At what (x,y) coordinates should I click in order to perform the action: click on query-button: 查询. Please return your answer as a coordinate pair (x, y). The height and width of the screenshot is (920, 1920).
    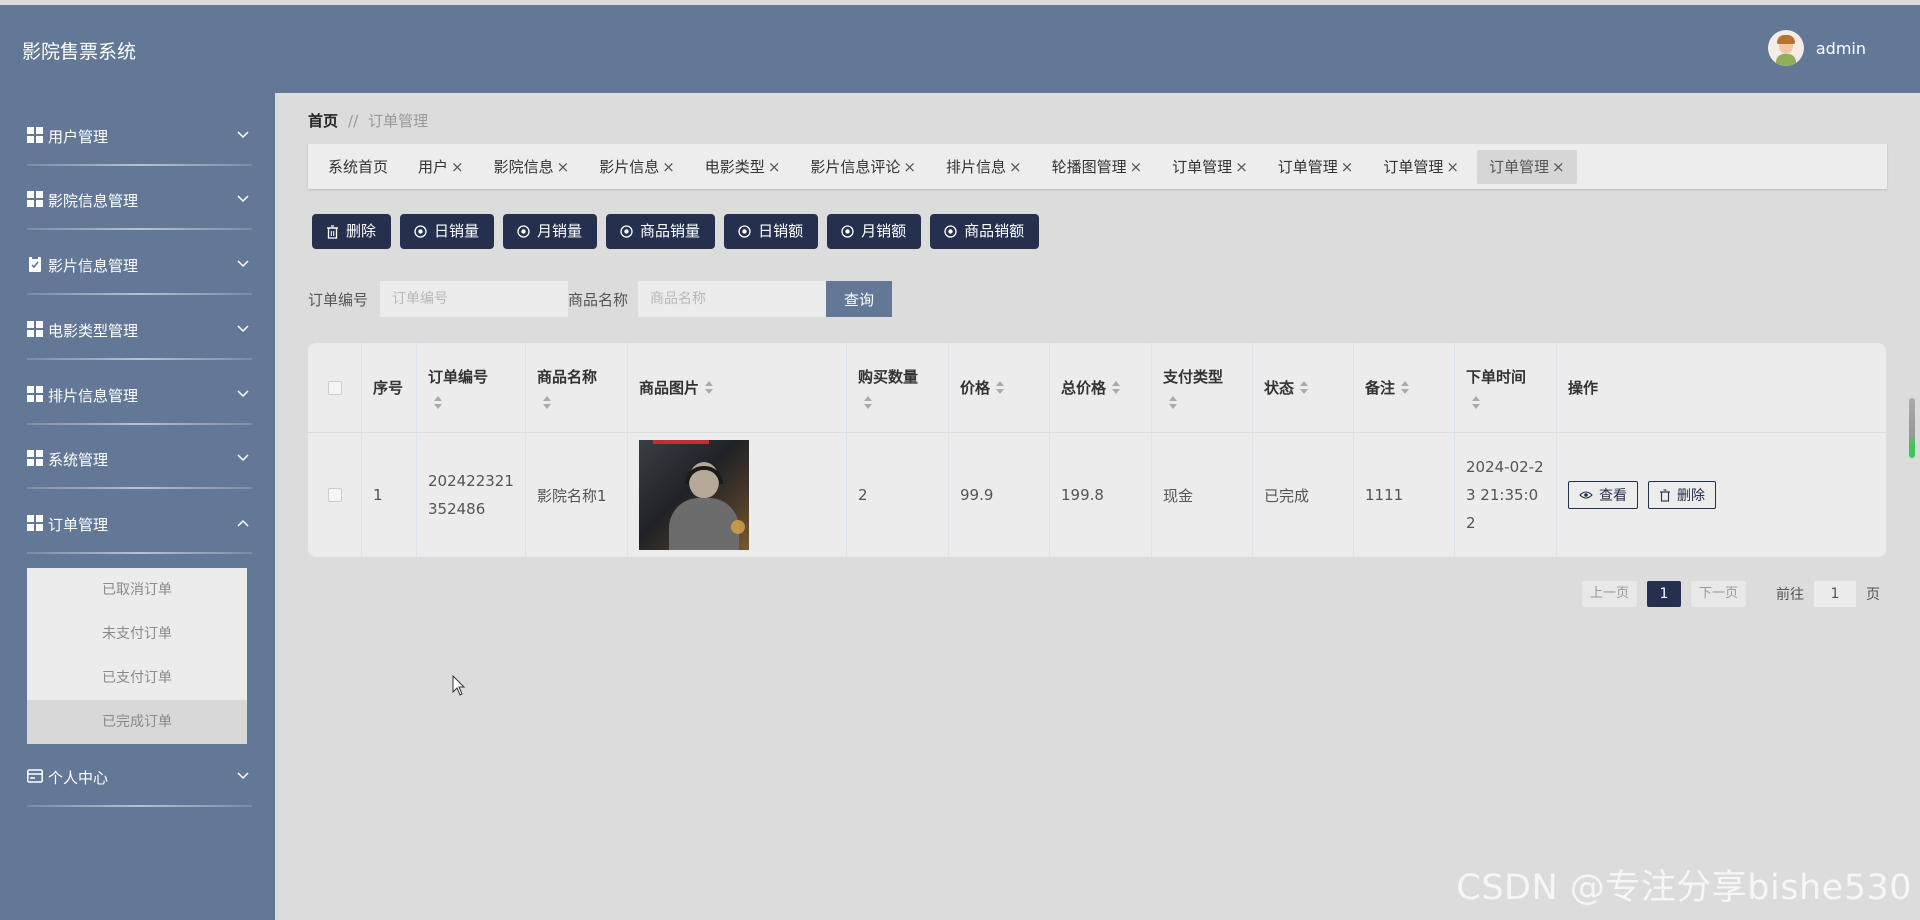
    Looking at the image, I should click on (859, 299).